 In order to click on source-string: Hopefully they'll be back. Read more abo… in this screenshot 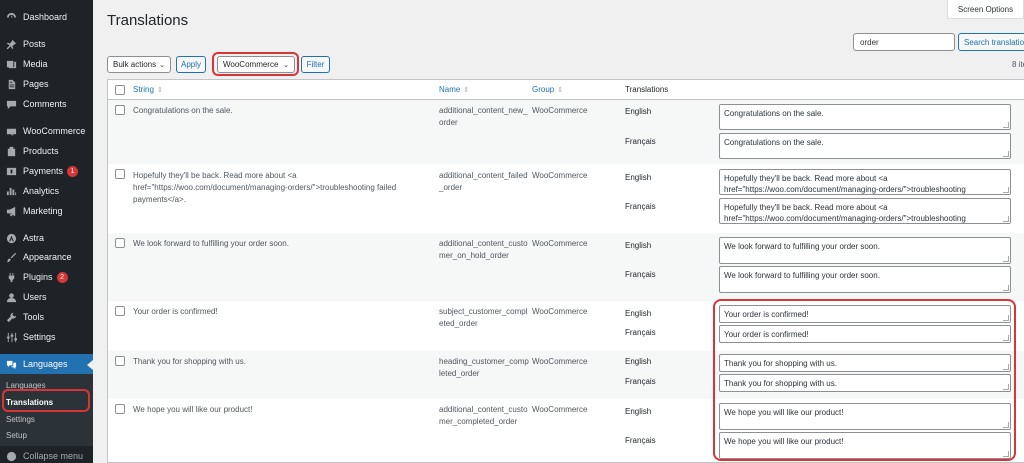, I will do `click(265, 187)`.